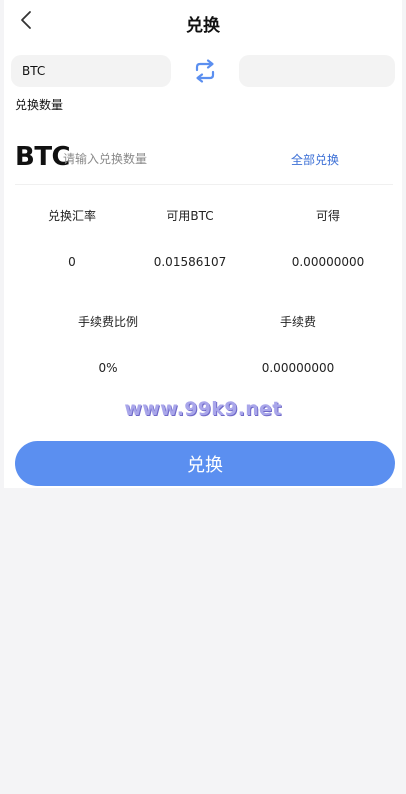 Image resolution: width=406 pixels, height=794 pixels. What do you see at coordinates (205, 463) in the screenshot?
I see `exchange-submit-button: 兑换` at bounding box center [205, 463].